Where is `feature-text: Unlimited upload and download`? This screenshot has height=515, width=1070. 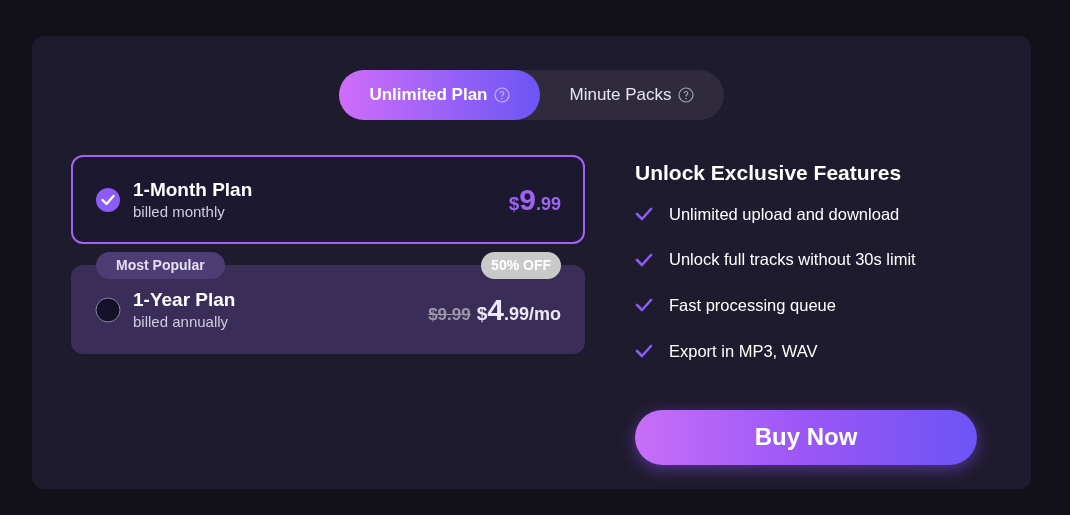
feature-text: Unlimited upload and download is located at coordinates (784, 214).